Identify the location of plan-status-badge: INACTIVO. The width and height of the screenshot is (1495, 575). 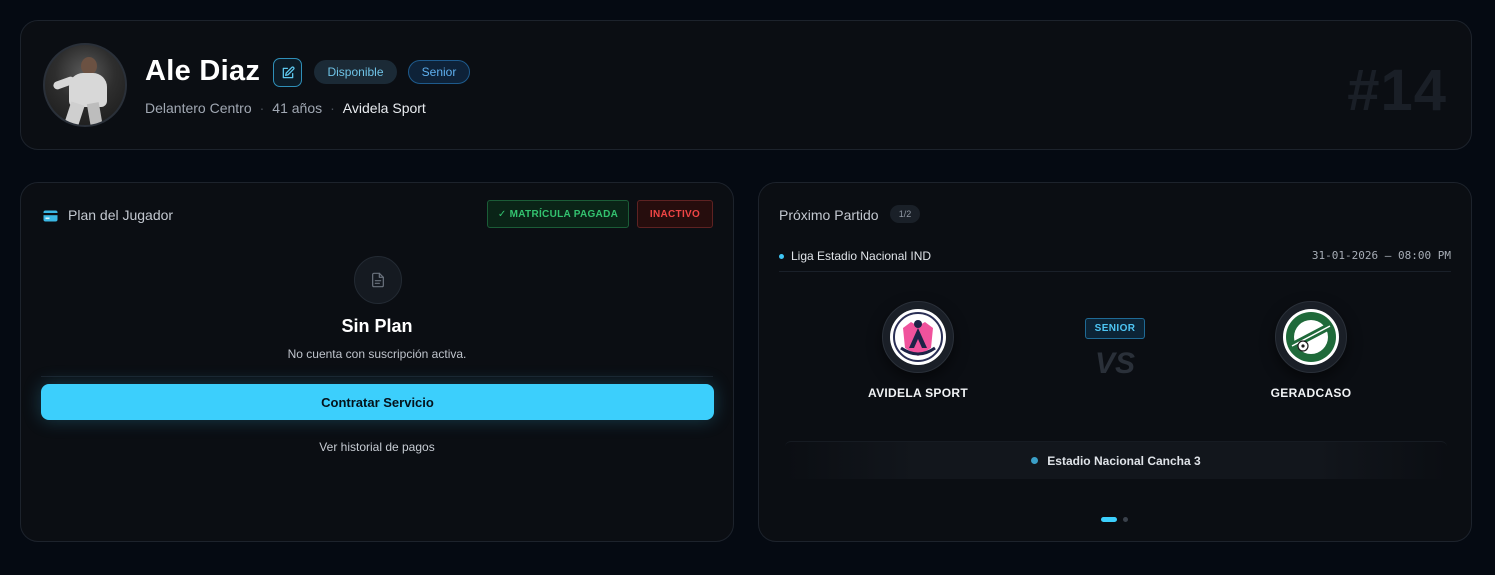
(675, 214).